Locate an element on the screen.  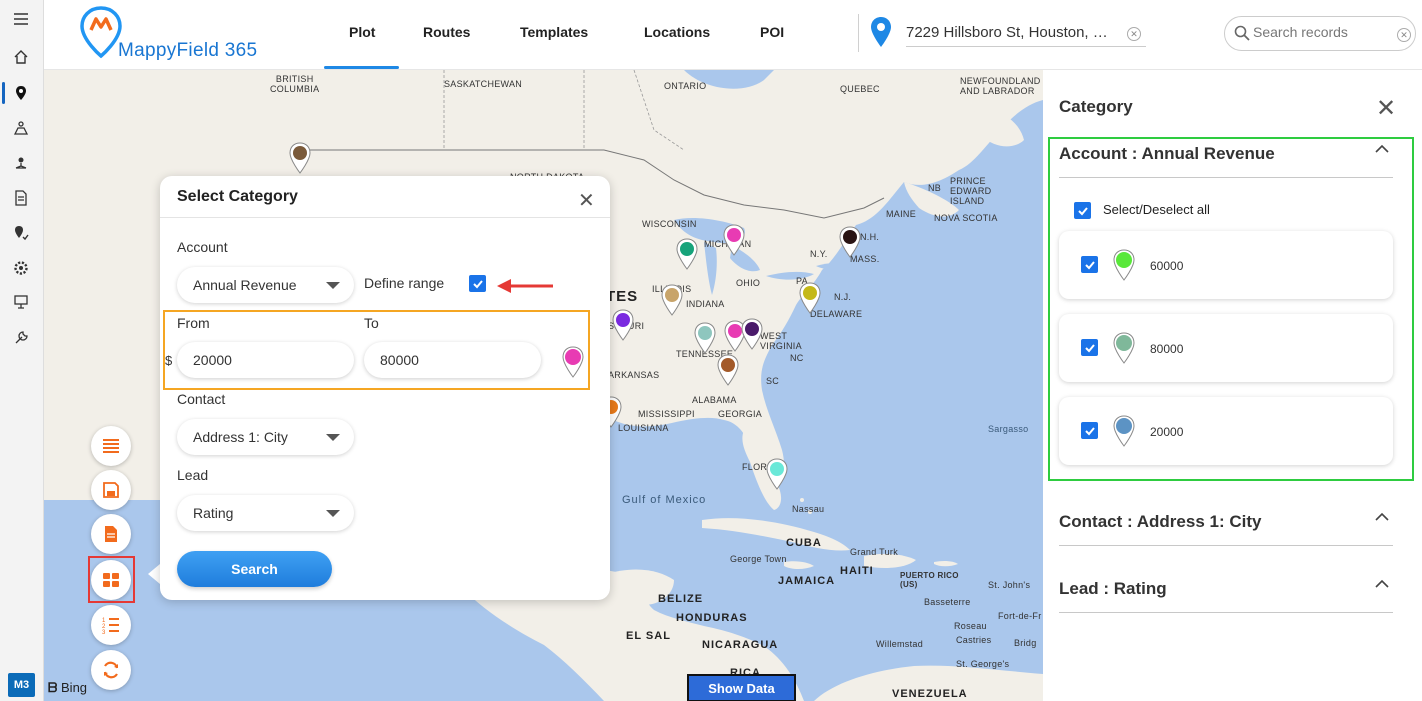
map-label: TES is located at coordinates (622, 296).